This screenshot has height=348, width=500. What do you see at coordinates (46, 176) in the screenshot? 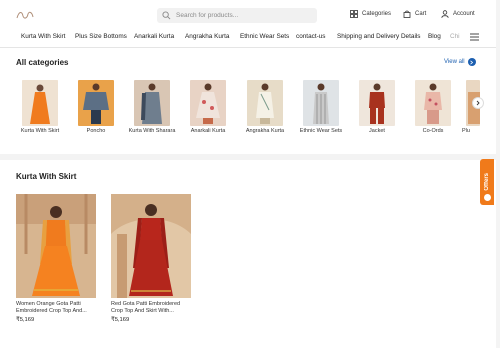
I see `products-section-title: Kurta With Skirt` at bounding box center [46, 176].